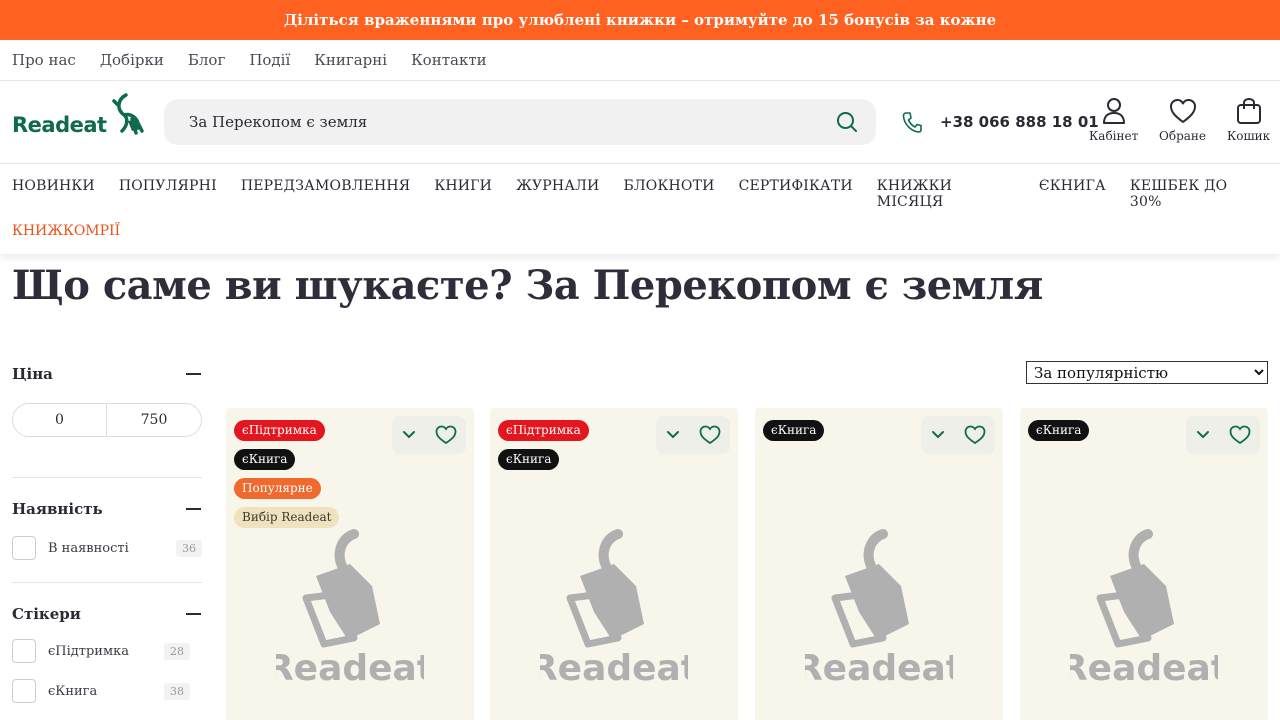 The height and width of the screenshot is (720, 1280). What do you see at coordinates (796, 194) in the screenshot?
I see `category-certificates: СЕРТИФІКАТИ` at bounding box center [796, 194].